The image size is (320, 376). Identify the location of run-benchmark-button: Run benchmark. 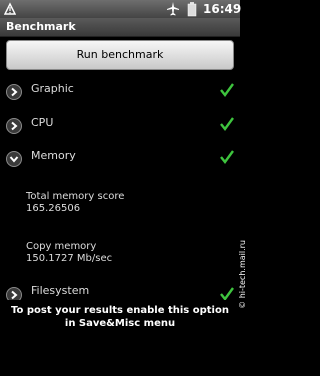
(120, 55).